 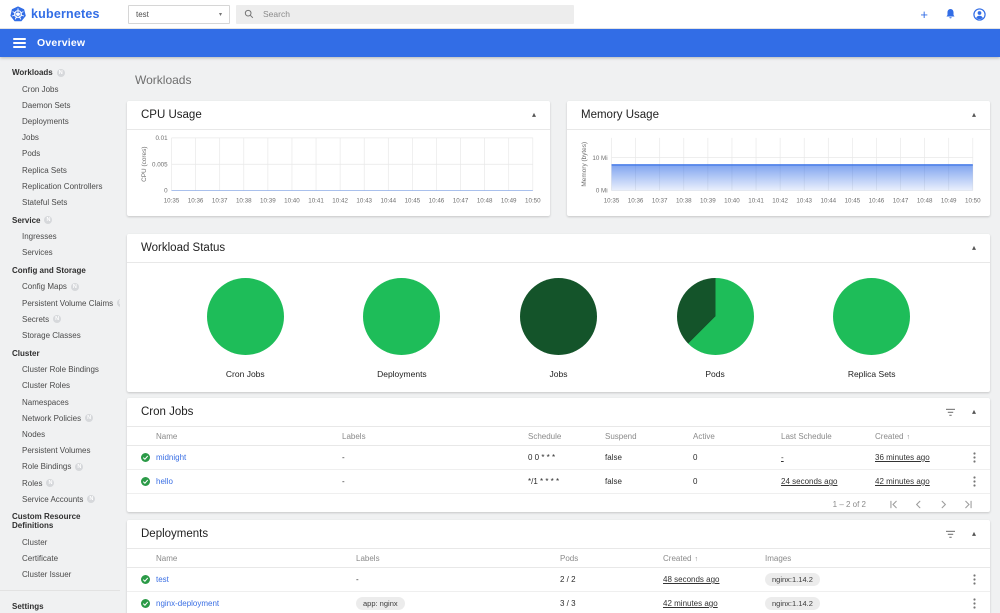 What do you see at coordinates (500, 43) in the screenshot?
I see `page-toolbar: Overview` at bounding box center [500, 43].